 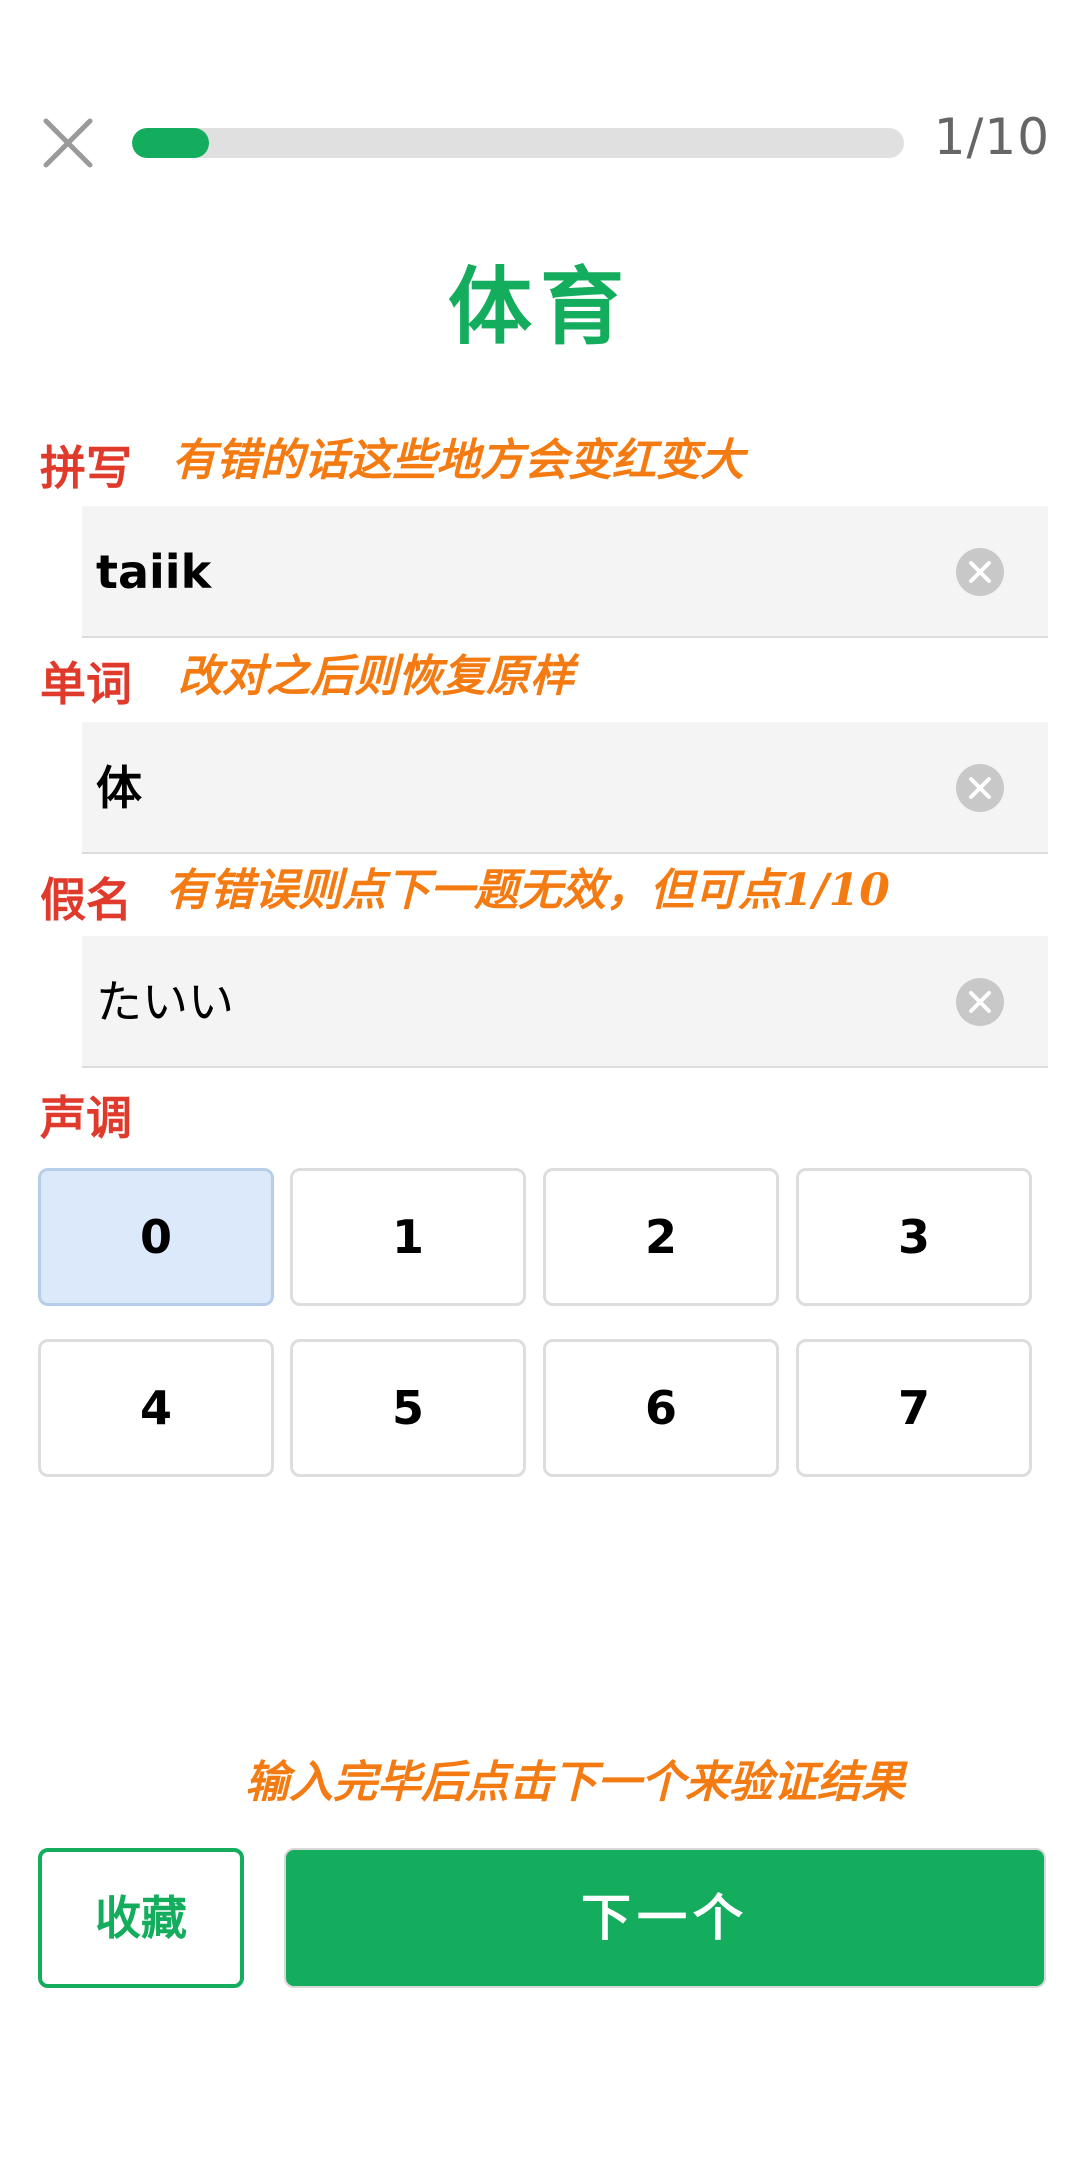 I want to click on close-icon, so click(x=68, y=143).